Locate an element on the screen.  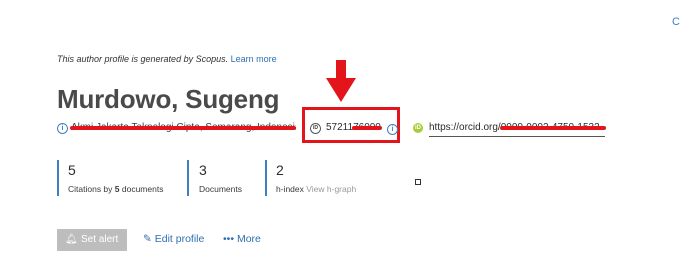
orcid-icon: iD is located at coordinates (418, 128).